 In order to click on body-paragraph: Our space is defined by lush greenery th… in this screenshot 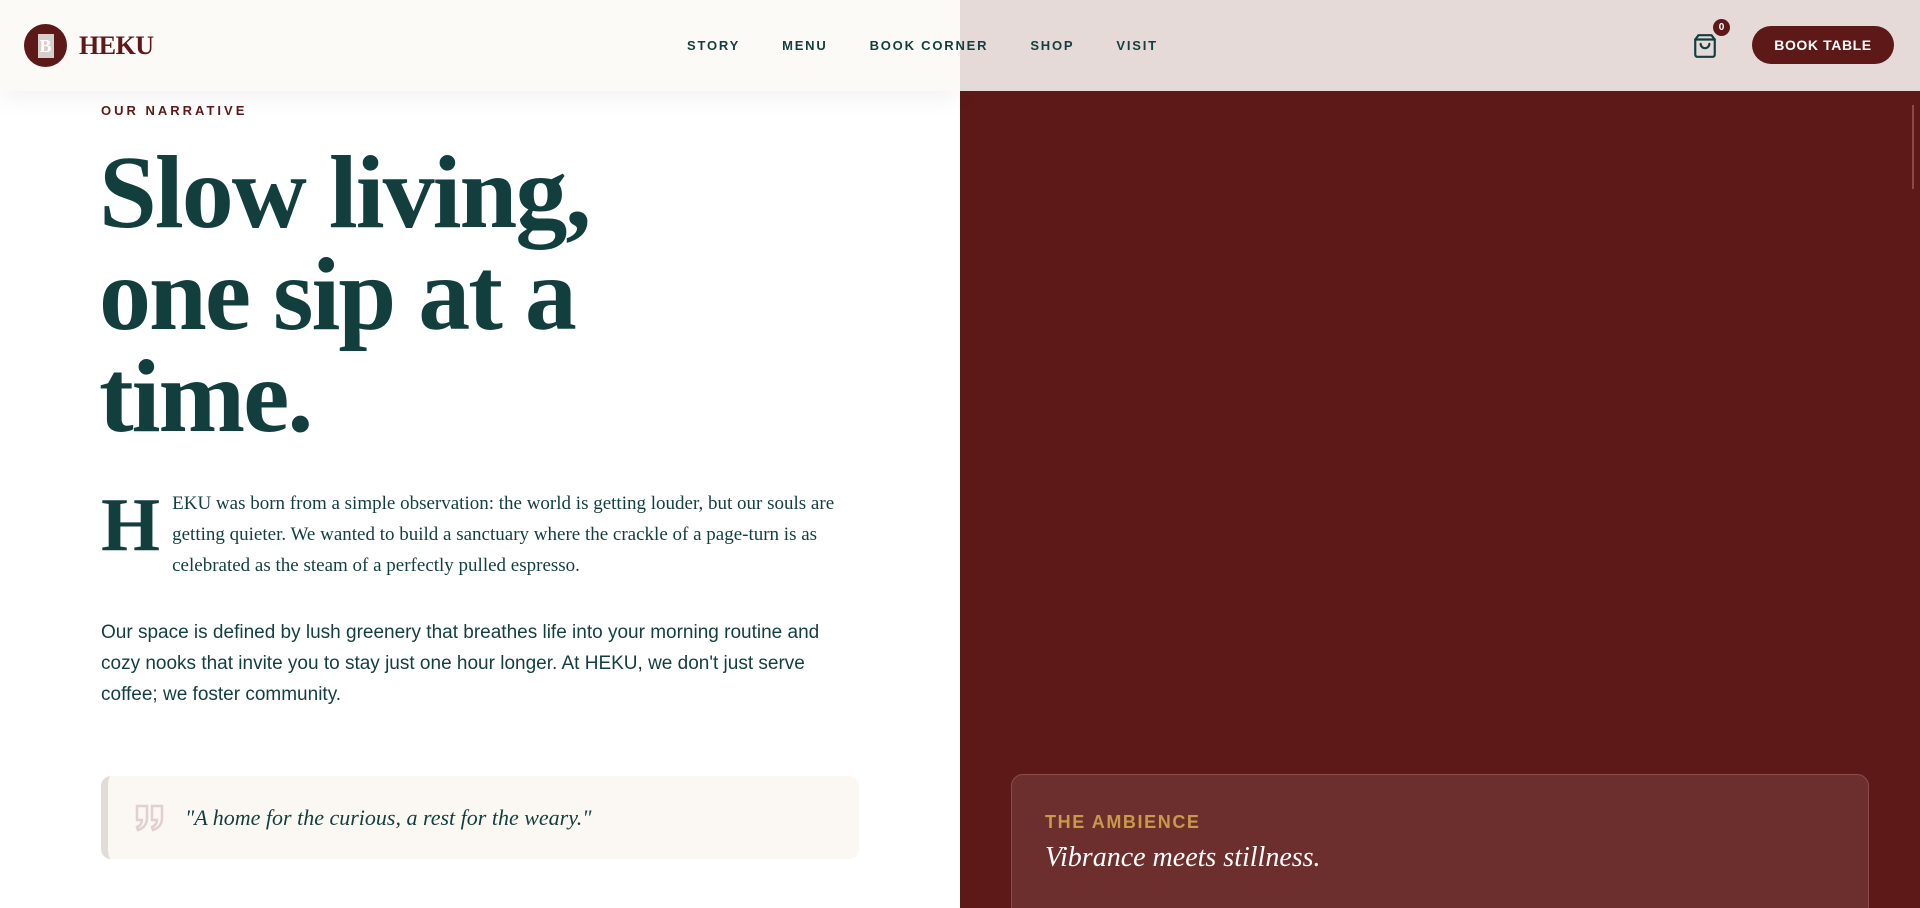, I will do `click(460, 663)`.